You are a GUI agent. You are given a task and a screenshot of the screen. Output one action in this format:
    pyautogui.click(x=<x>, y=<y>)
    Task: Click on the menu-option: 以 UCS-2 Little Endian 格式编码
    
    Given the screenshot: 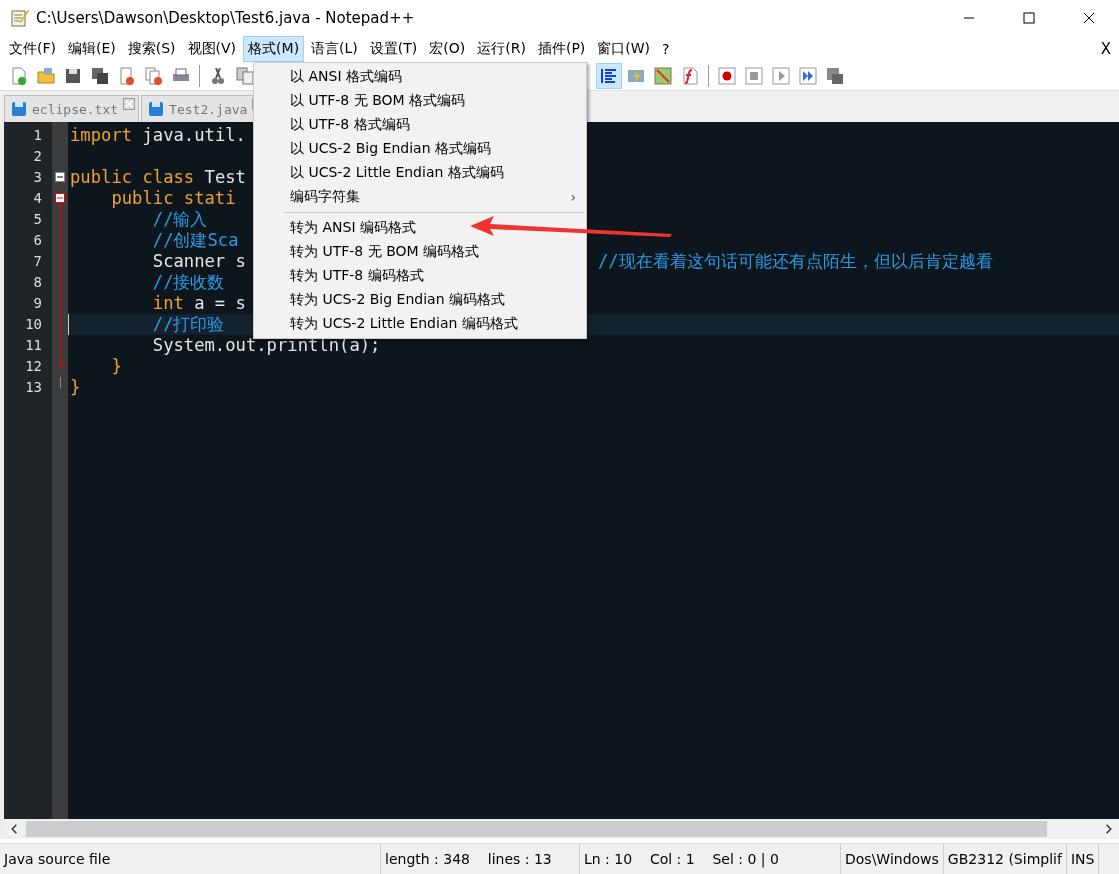 What is the action you would take?
    pyautogui.click(x=420, y=173)
    